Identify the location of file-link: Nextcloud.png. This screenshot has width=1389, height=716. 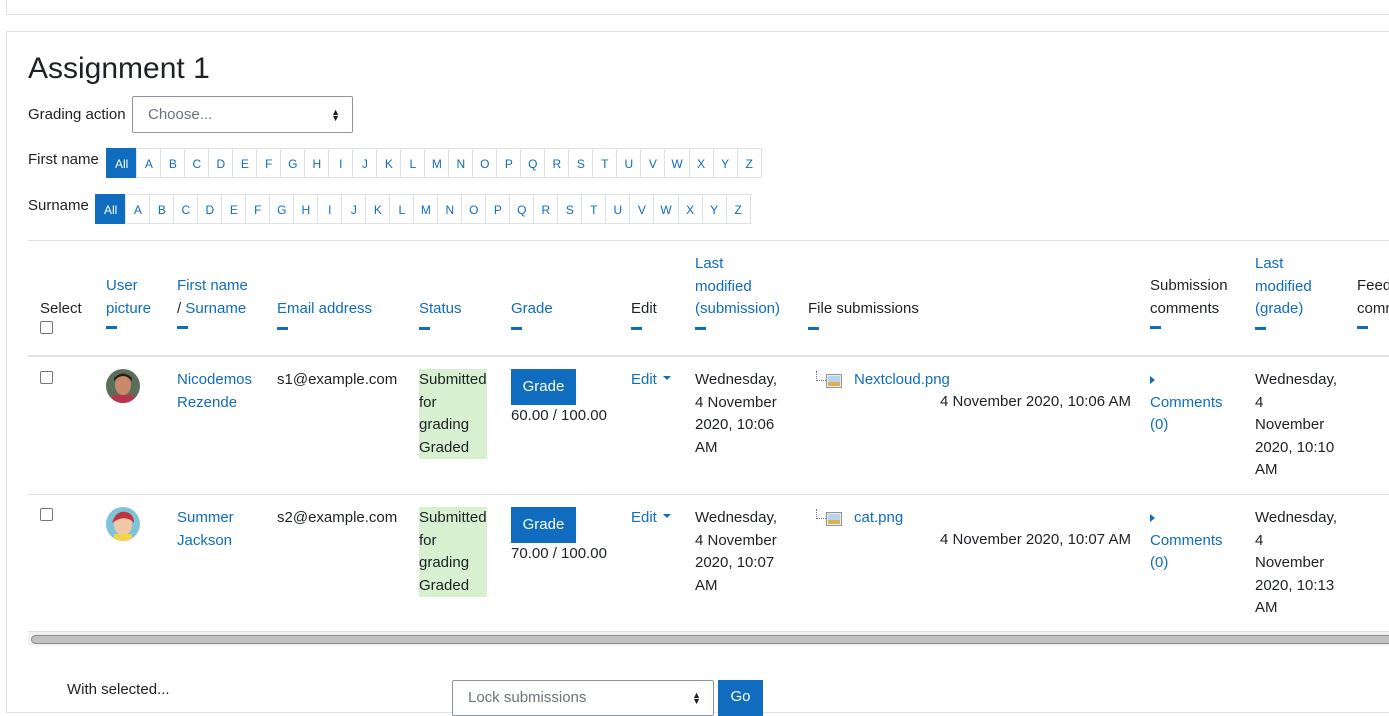
(902, 379).